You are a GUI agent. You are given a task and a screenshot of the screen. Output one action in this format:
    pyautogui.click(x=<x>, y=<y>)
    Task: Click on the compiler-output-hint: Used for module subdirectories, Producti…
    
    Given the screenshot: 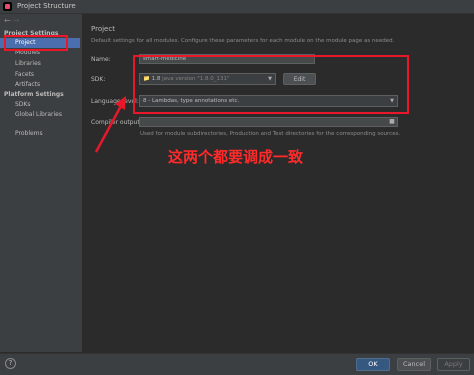 What is the action you would take?
    pyautogui.click(x=270, y=134)
    